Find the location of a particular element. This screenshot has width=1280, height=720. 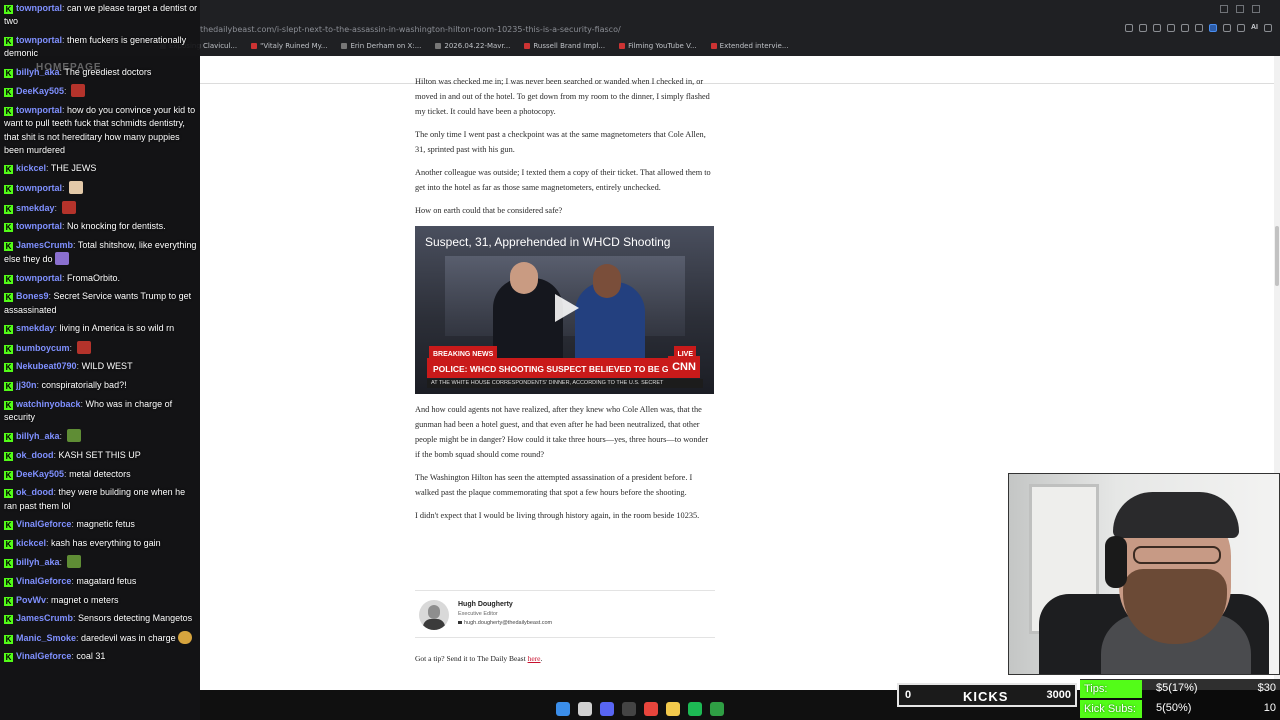

mail-icon is located at coordinates (460, 623).